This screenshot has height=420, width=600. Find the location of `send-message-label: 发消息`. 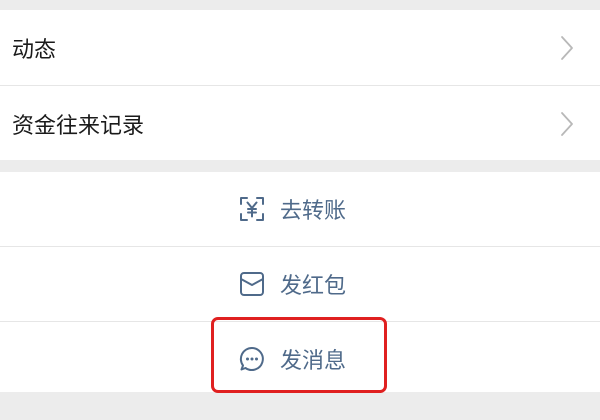

send-message-label: 发消息 is located at coordinates (313, 361).